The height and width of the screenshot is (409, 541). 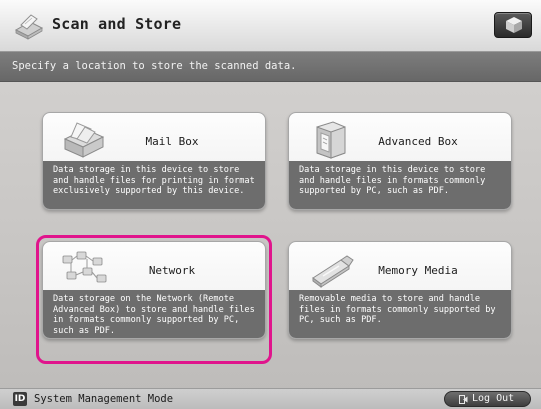 I want to click on settings-button, so click(x=513, y=25).